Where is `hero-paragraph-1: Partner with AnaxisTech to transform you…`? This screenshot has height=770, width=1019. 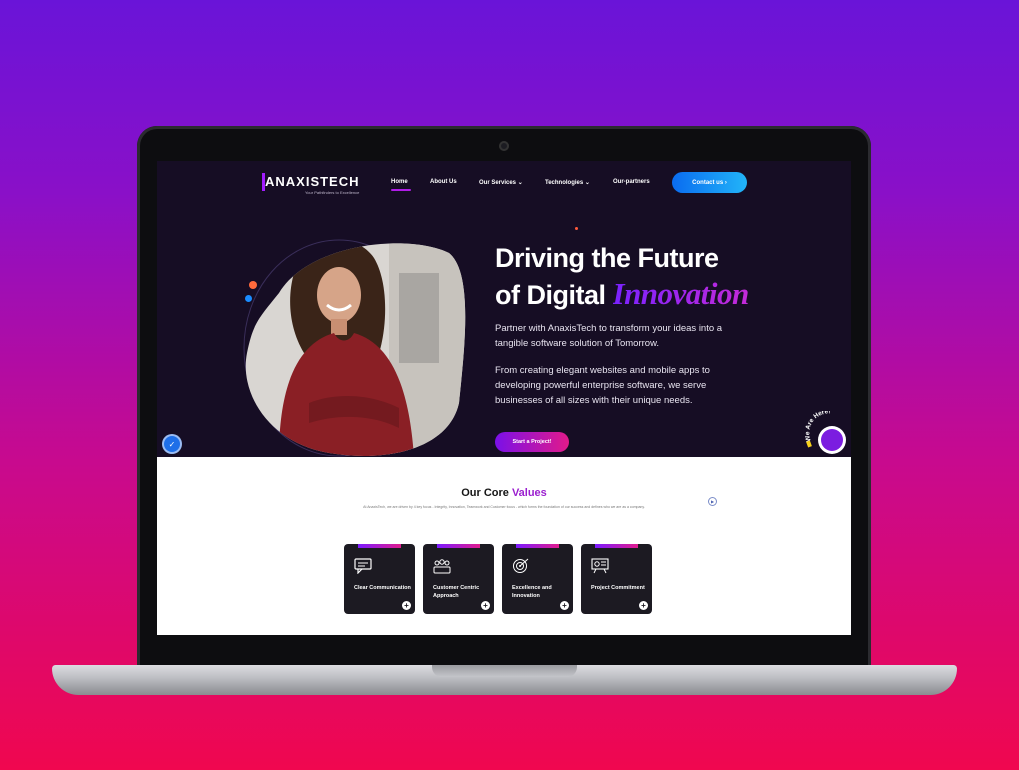 hero-paragraph-1: Partner with AnaxisTech to transform you… is located at coordinates (609, 336).